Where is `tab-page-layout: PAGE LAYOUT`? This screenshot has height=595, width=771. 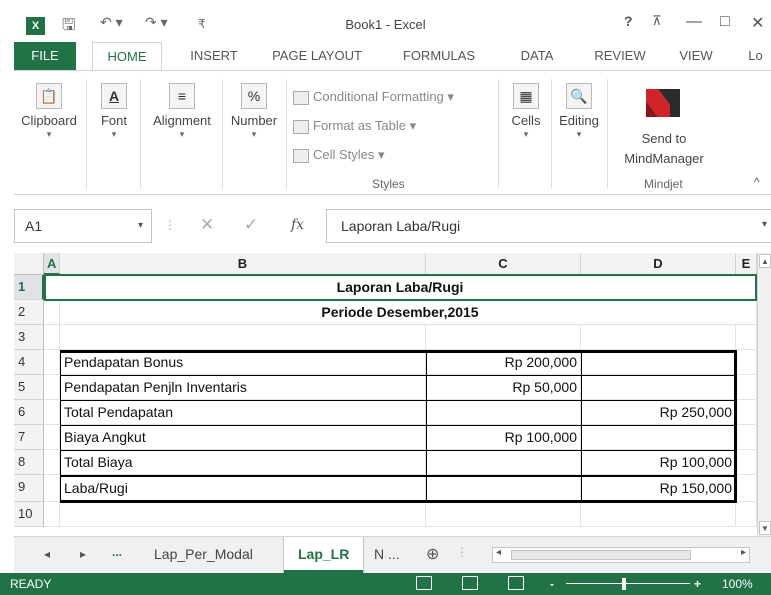
tab-page-layout: PAGE LAYOUT is located at coordinates (317, 56).